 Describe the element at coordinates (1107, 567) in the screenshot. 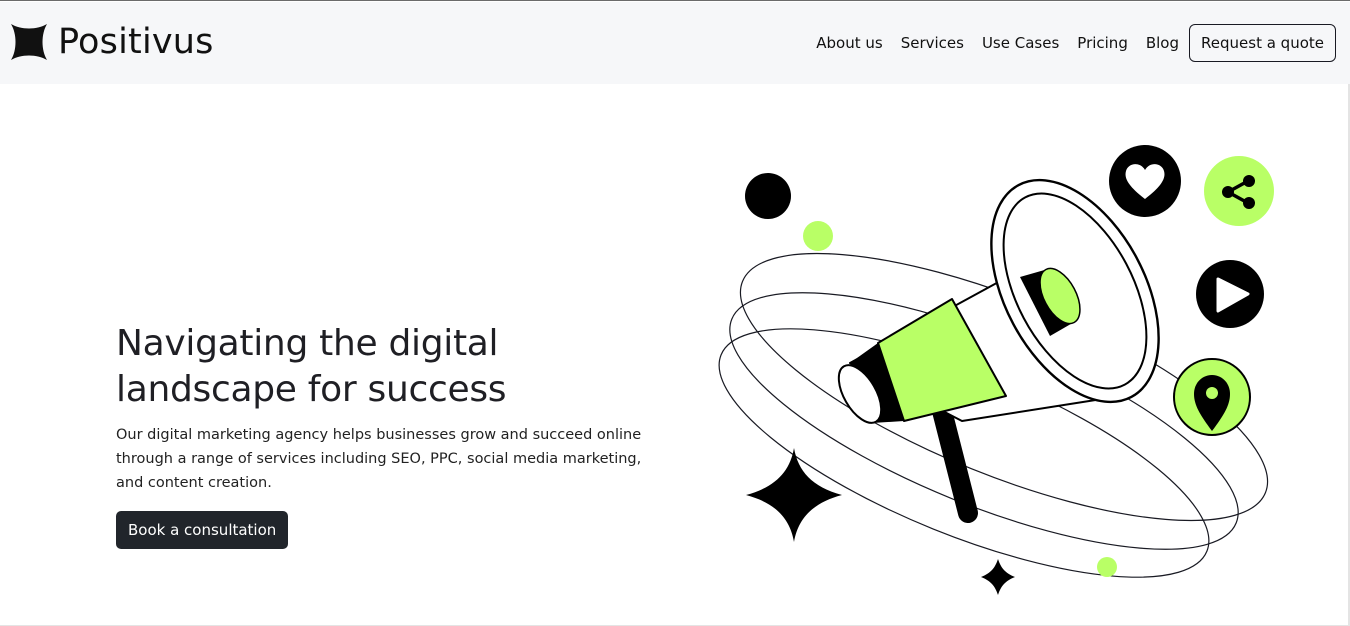

I see `green-dot-small` at that location.